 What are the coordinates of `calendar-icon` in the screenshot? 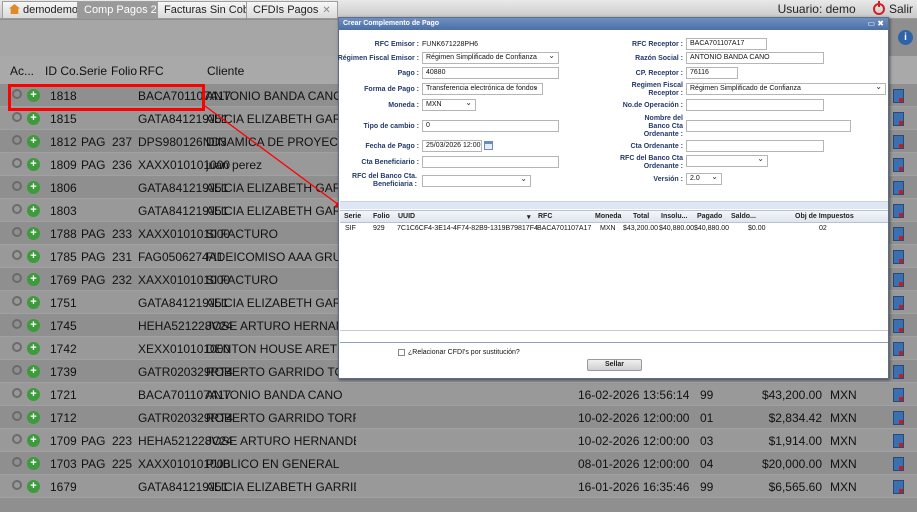 It's located at (488, 145).